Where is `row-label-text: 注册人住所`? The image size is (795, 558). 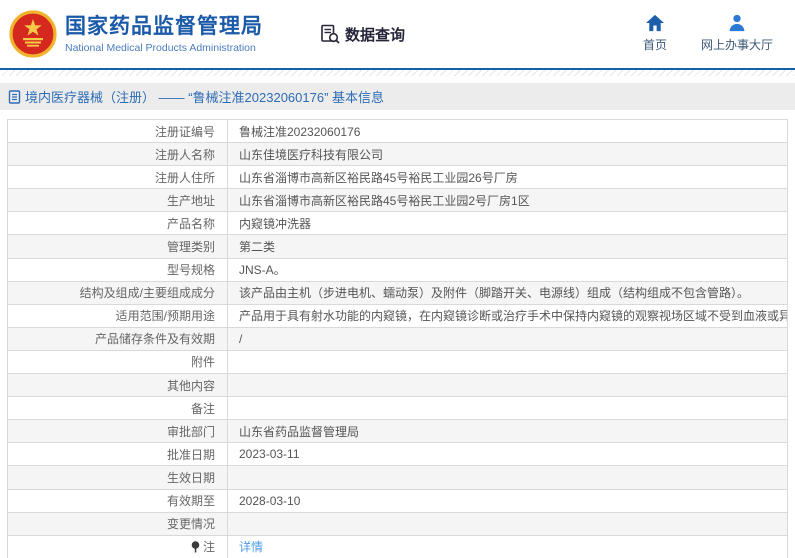
row-label-text: 注册人住所 is located at coordinates (184, 177).